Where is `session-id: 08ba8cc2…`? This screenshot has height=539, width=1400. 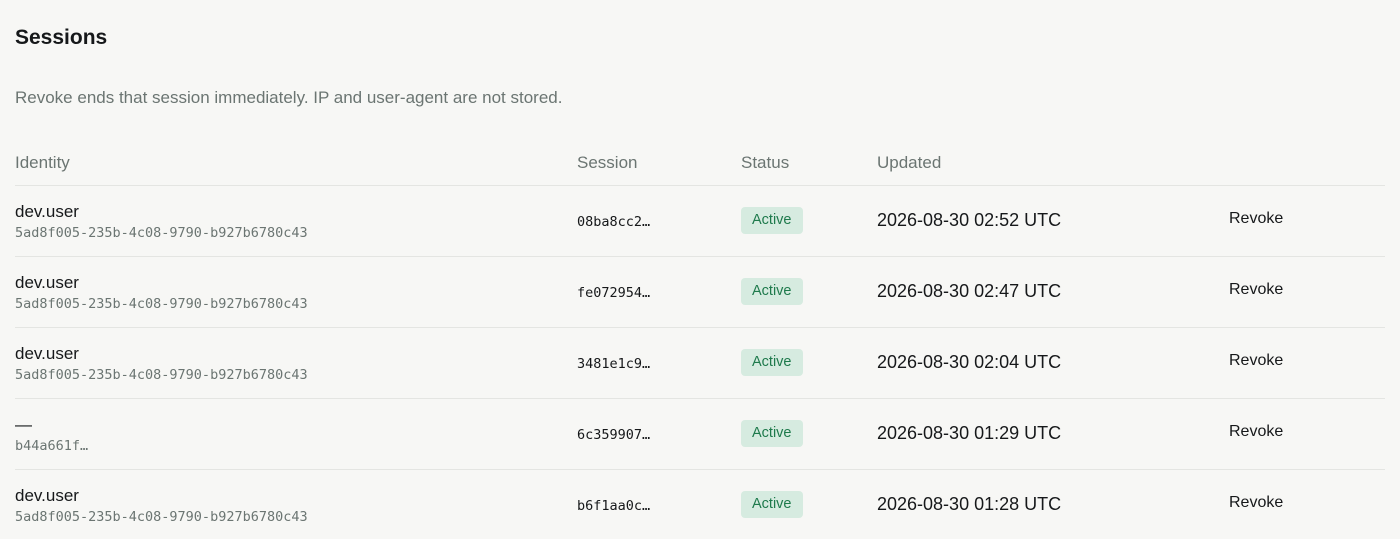 session-id: 08ba8cc2… is located at coordinates (614, 222).